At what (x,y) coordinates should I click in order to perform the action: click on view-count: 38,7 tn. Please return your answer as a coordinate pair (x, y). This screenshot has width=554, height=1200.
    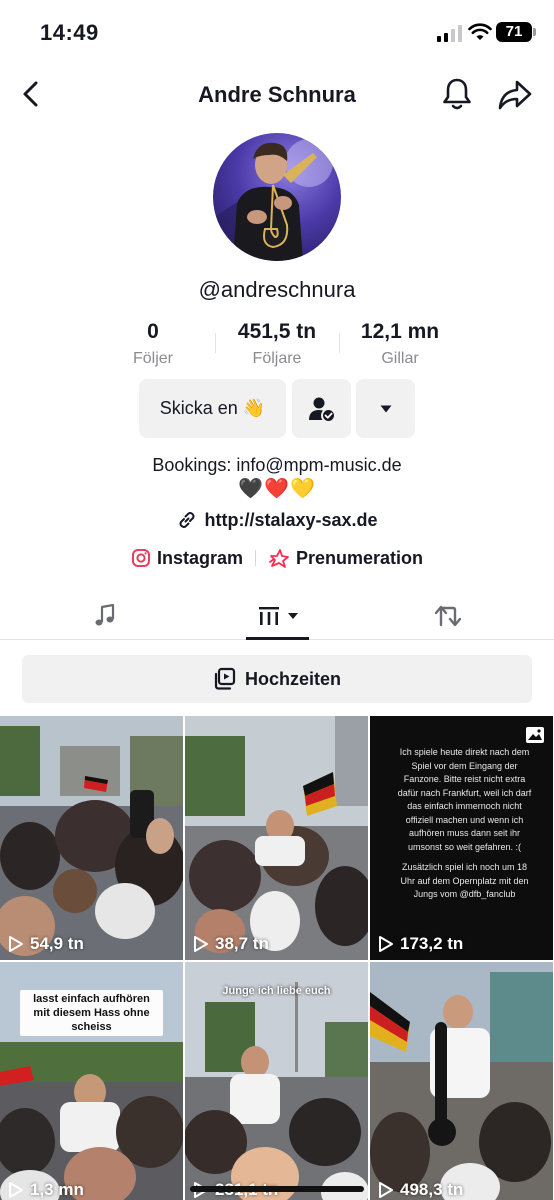
    Looking at the image, I should click on (231, 944).